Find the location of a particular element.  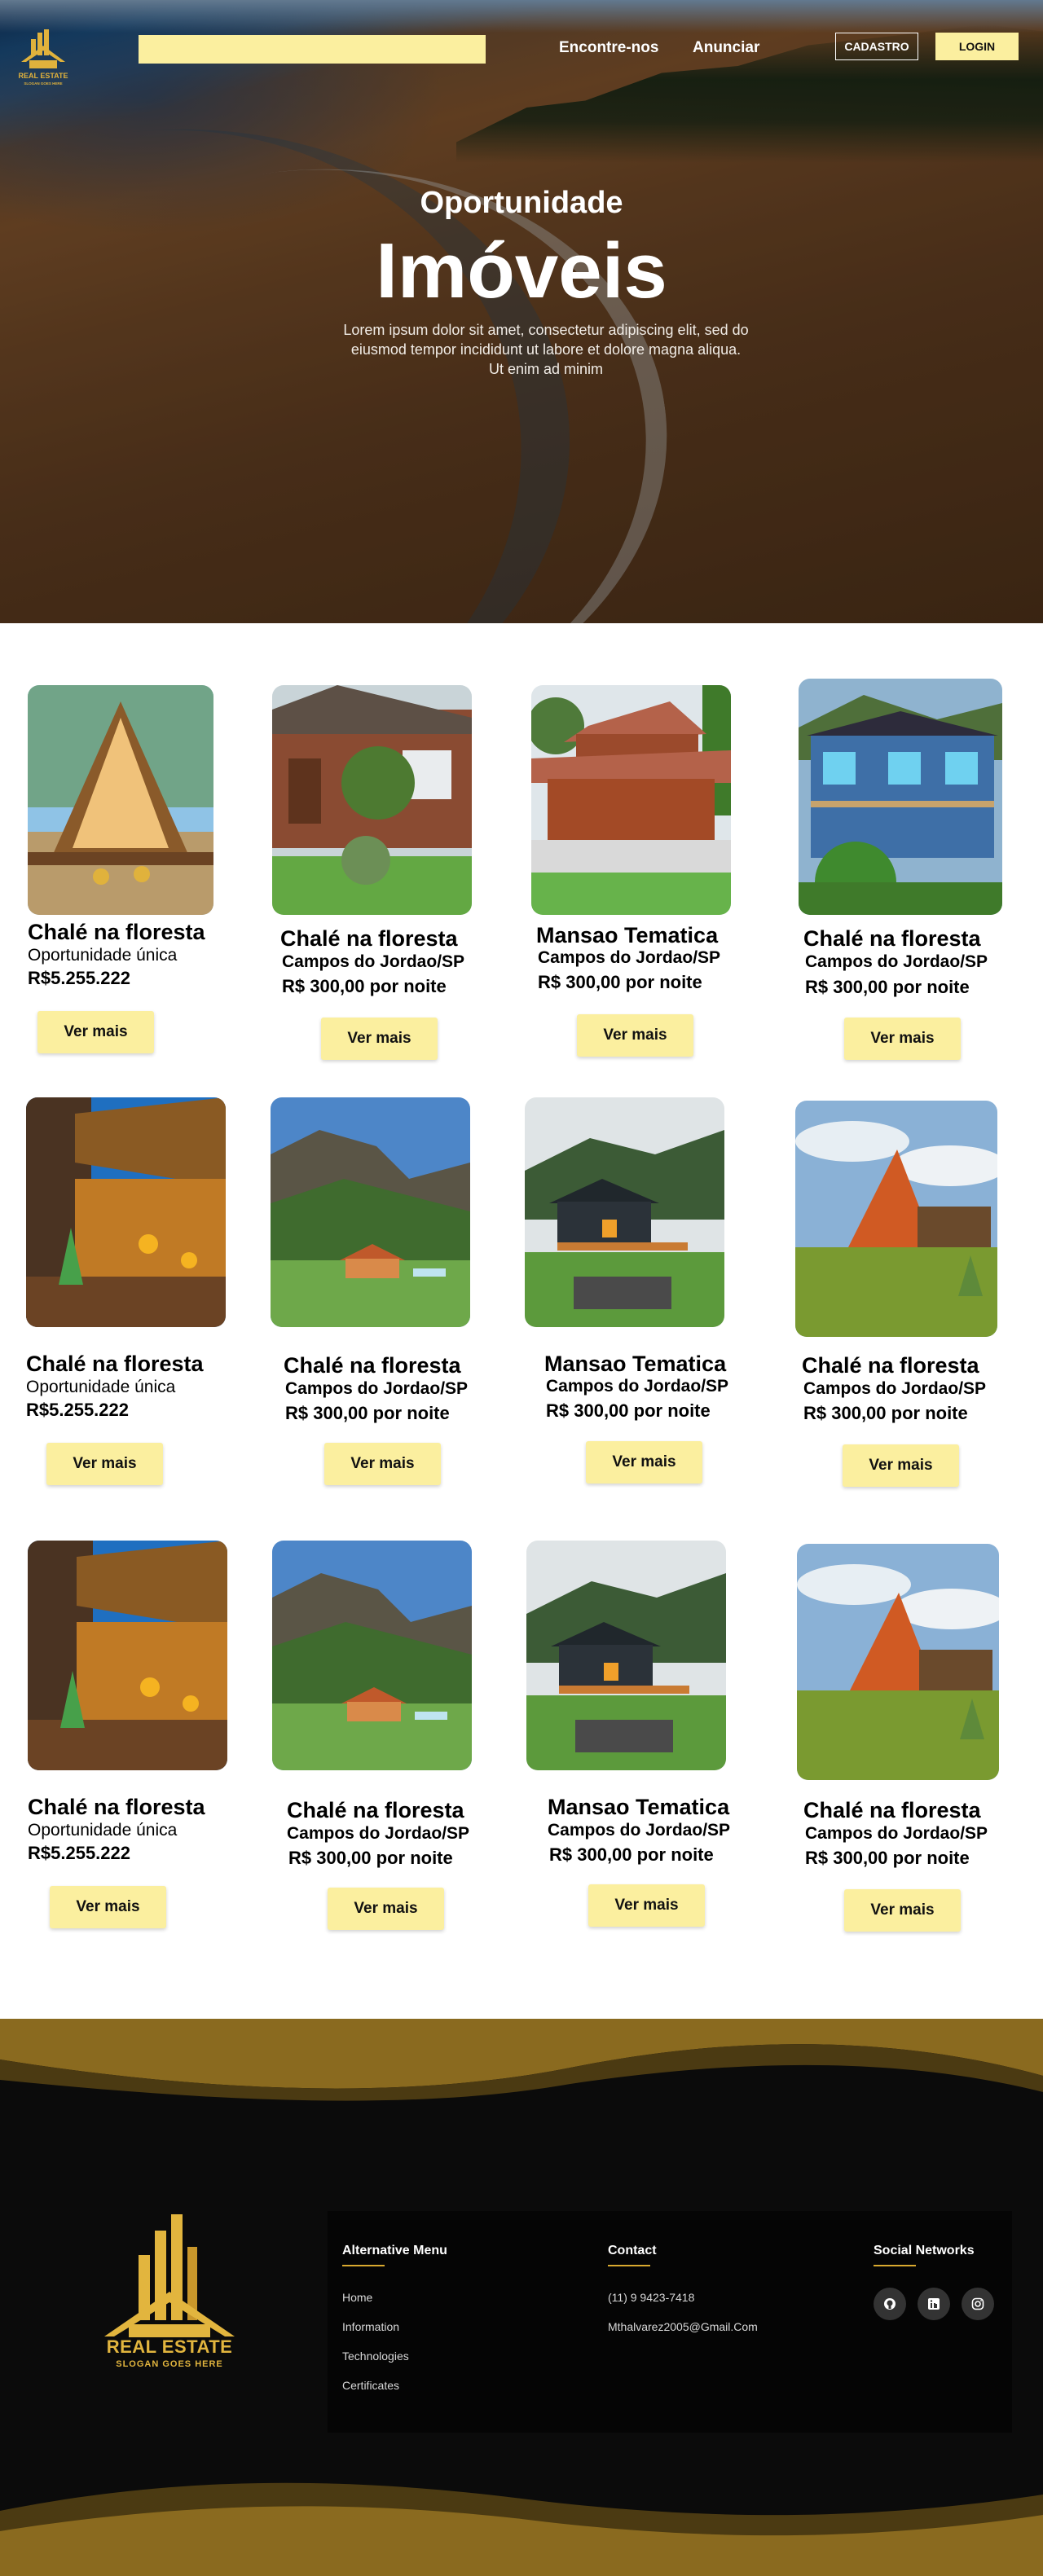

contact-phone: (11) 9 9423-7418 is located at coordinates (651, 2297).